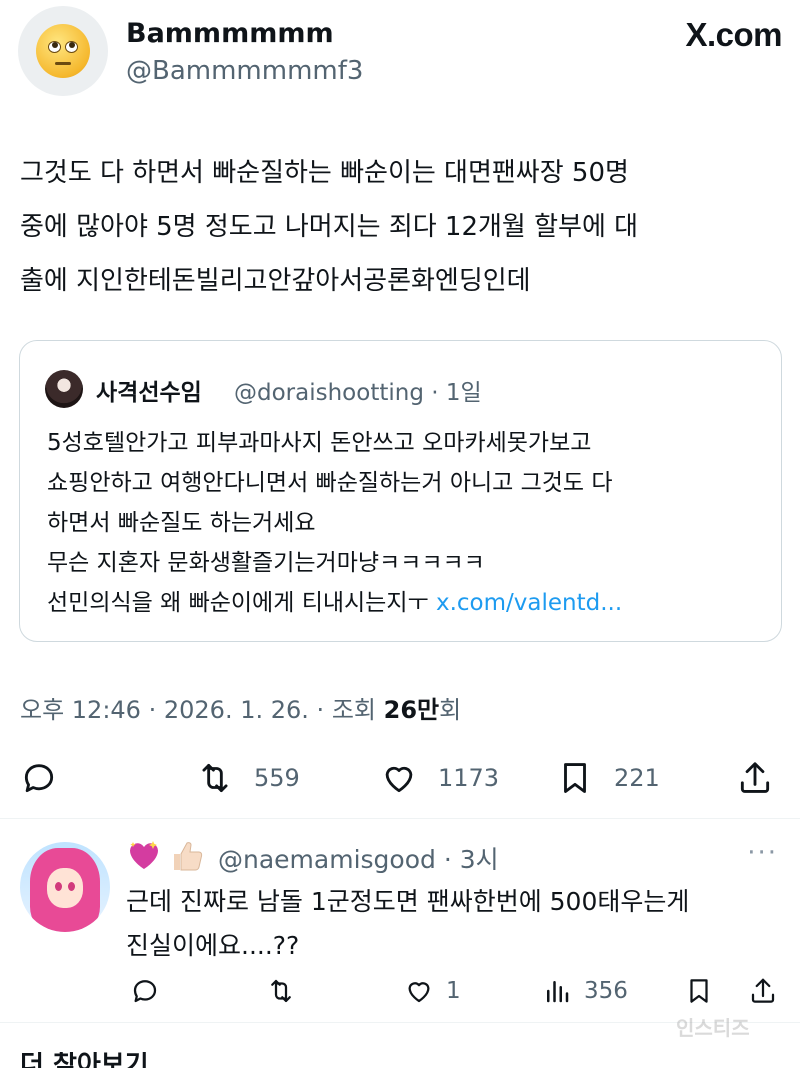 The width and height of the screenshot is (800, 1068). I want to click on quoted-author-meta: @doraishootting · 1일, so click(358, 393).